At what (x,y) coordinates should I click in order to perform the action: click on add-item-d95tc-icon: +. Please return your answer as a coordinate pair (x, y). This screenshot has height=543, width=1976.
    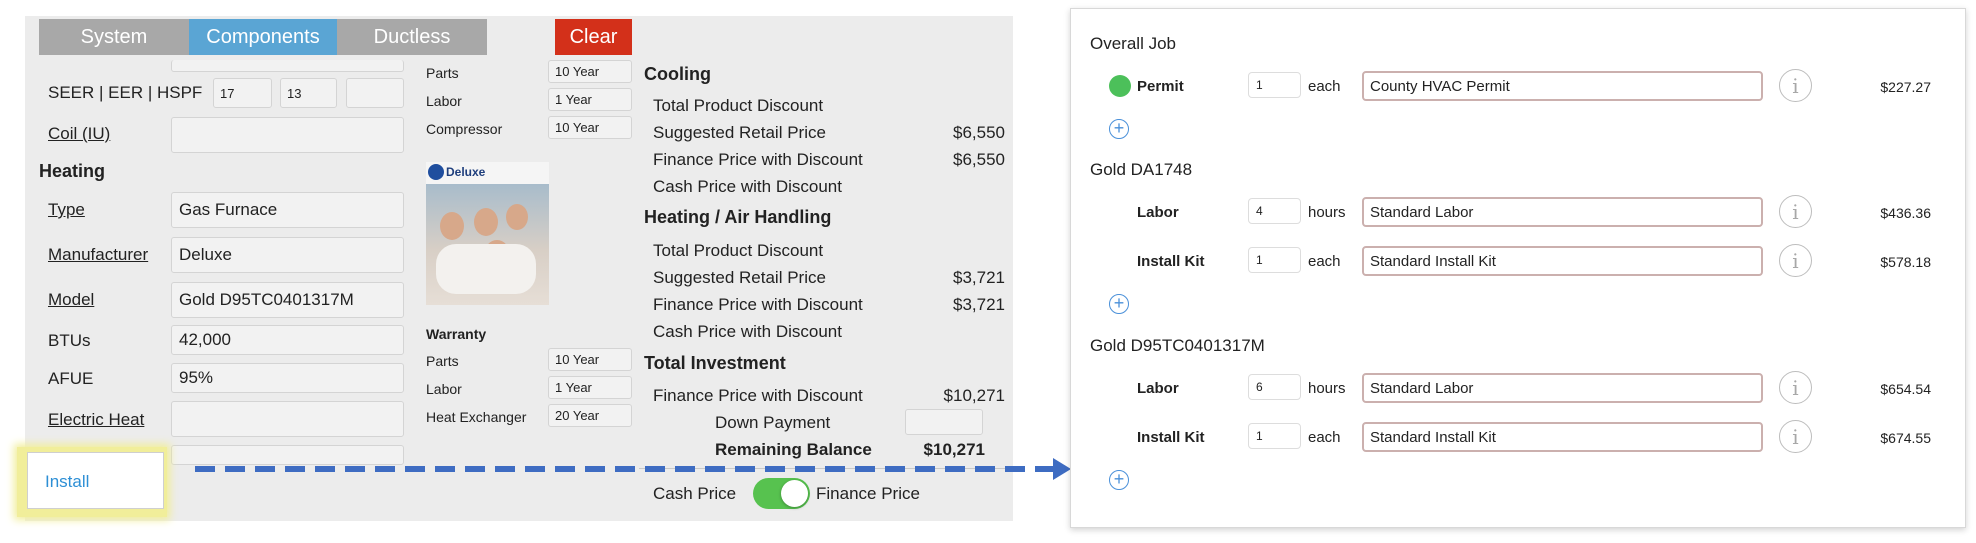
    Looking at the image, I should click on (1119, 480).